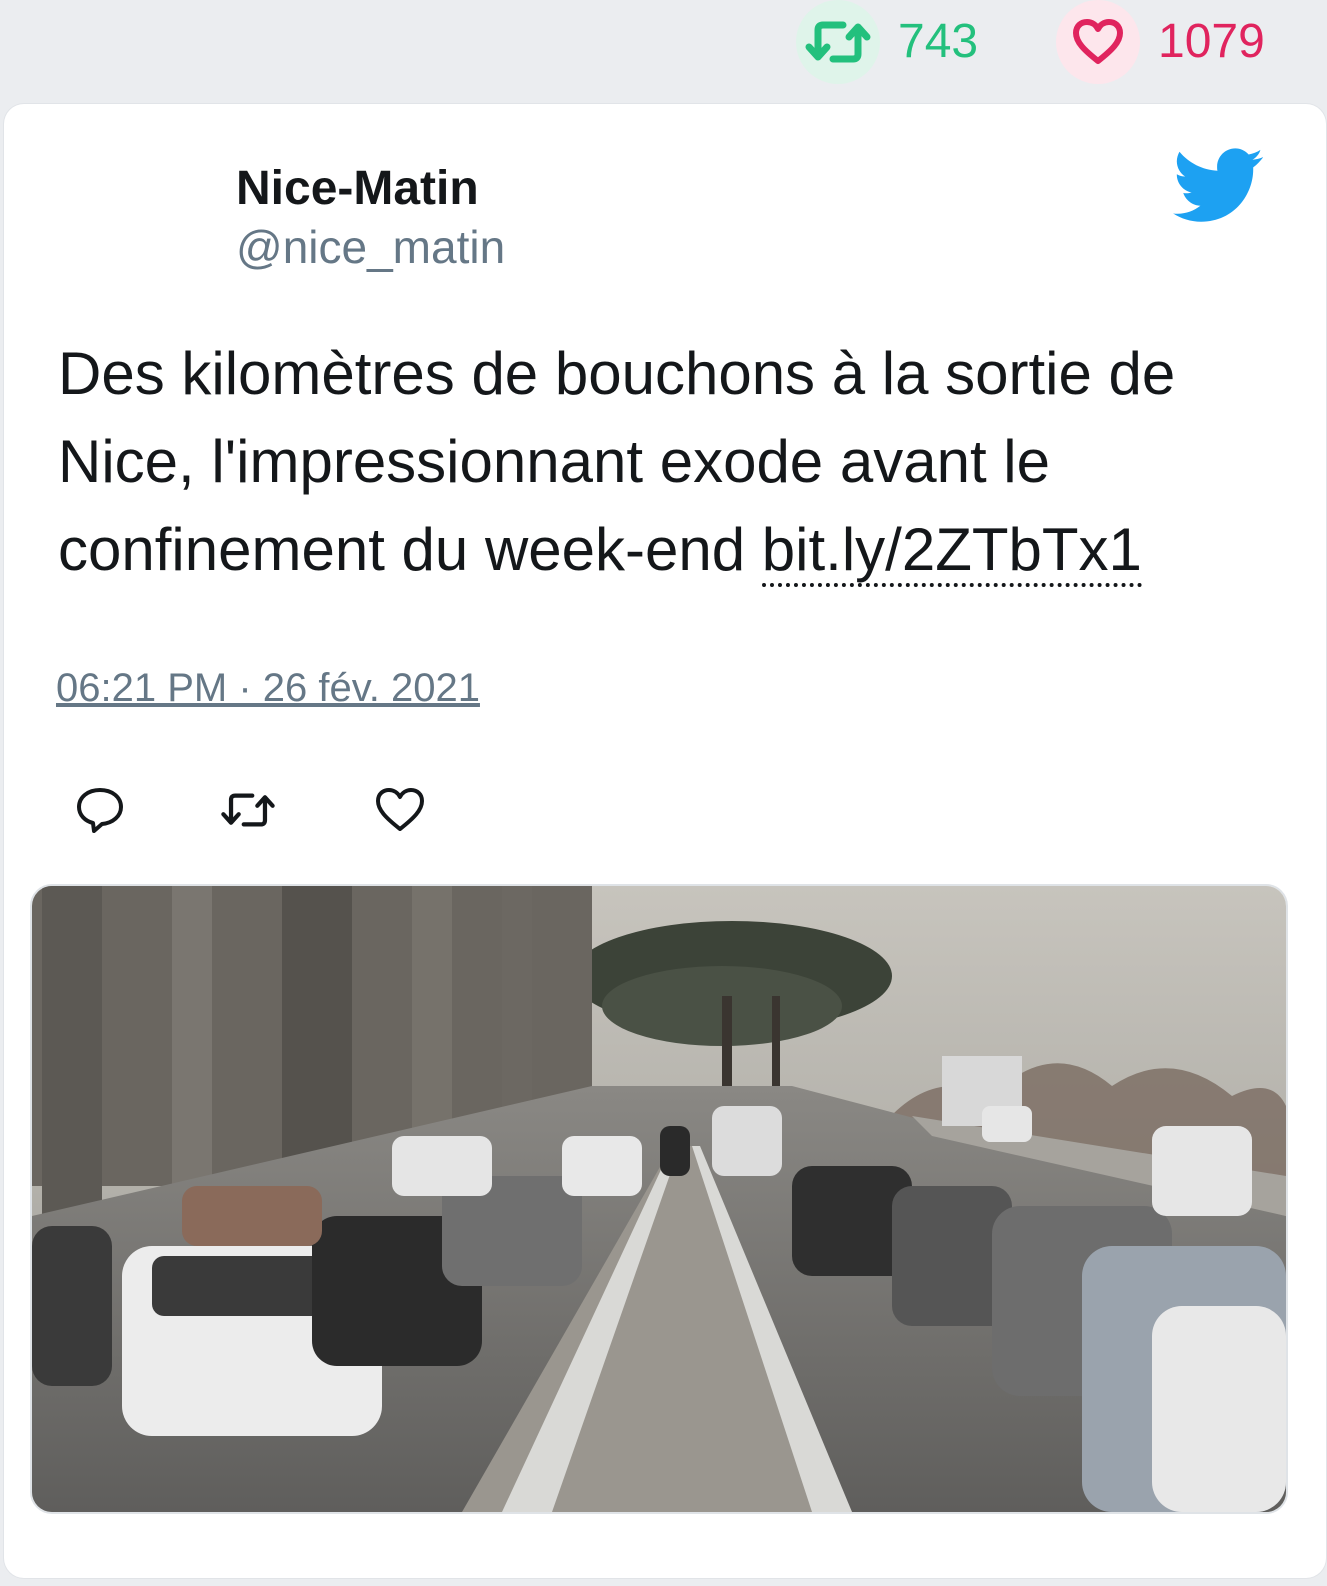 The width and height of the screenshot is (1327, 1586). I want to click on retweet-count: 743, so click(938, 41).